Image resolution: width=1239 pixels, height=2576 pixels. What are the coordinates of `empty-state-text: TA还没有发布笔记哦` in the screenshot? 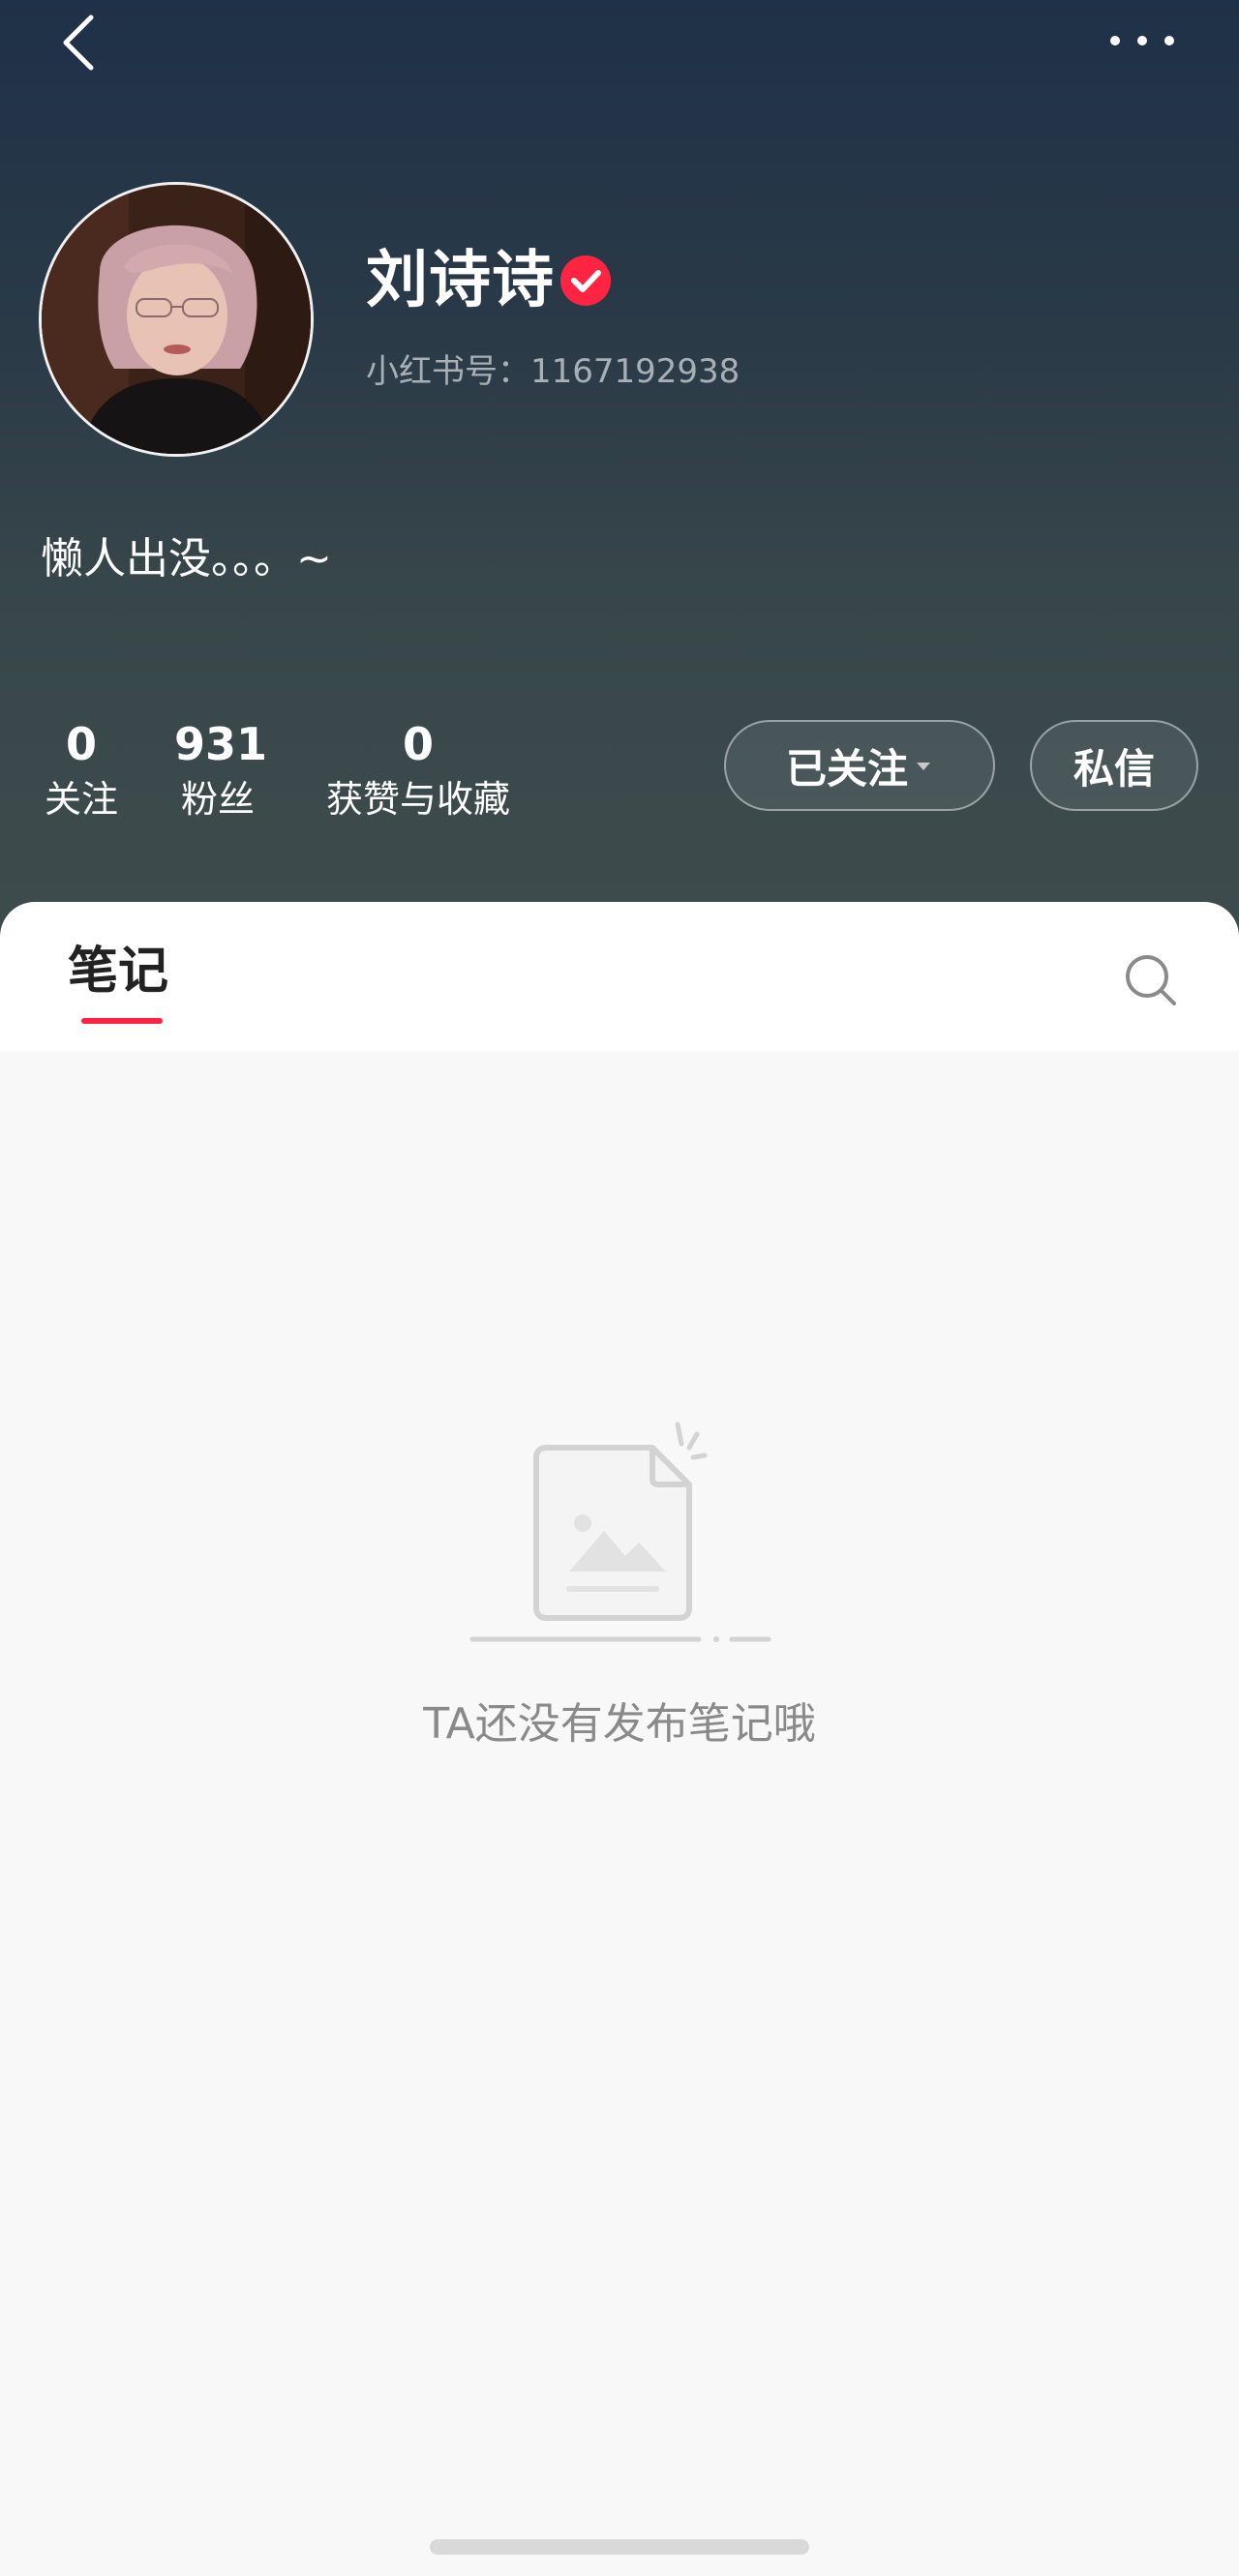 It's located at (619, 1724).